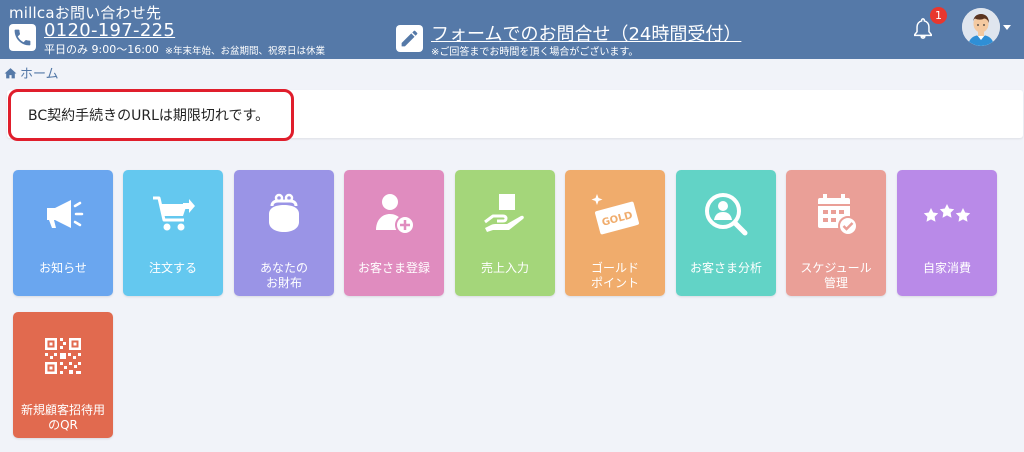 The image size is (1024, 452). I want to click on tile-customer-register: お客さま登録, so click(394, 233).